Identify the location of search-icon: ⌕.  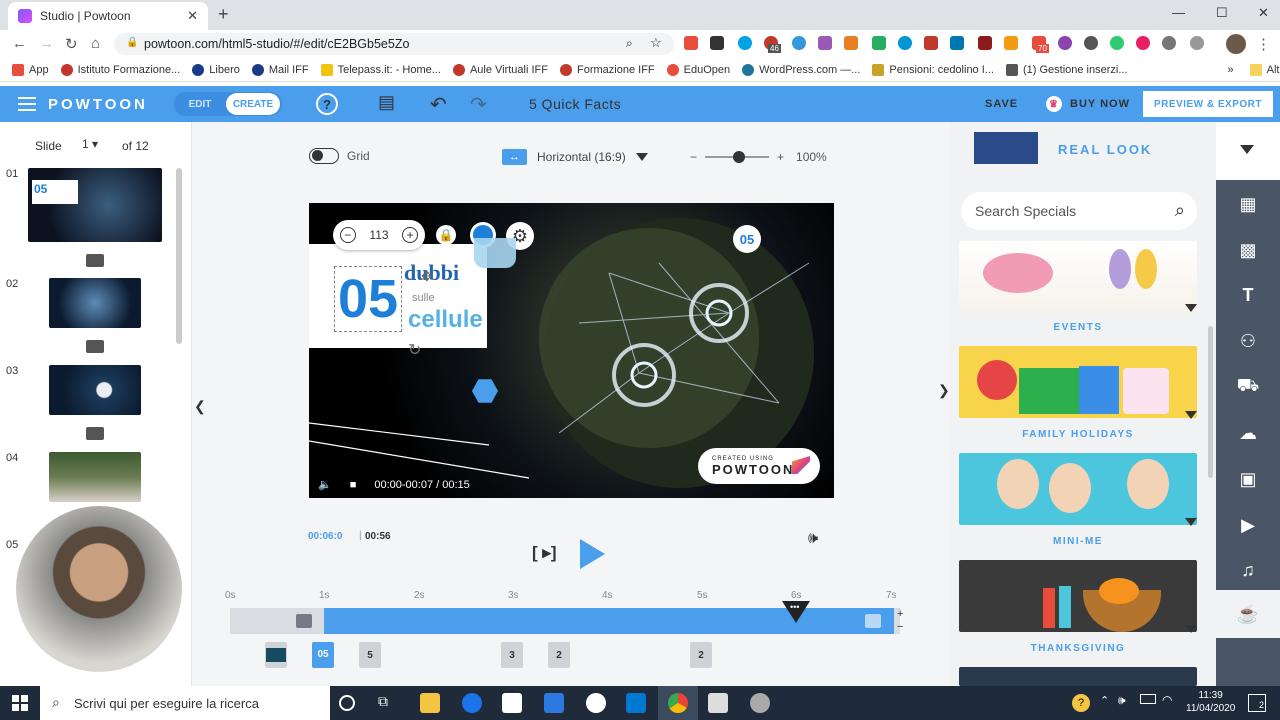
(1180, 210).